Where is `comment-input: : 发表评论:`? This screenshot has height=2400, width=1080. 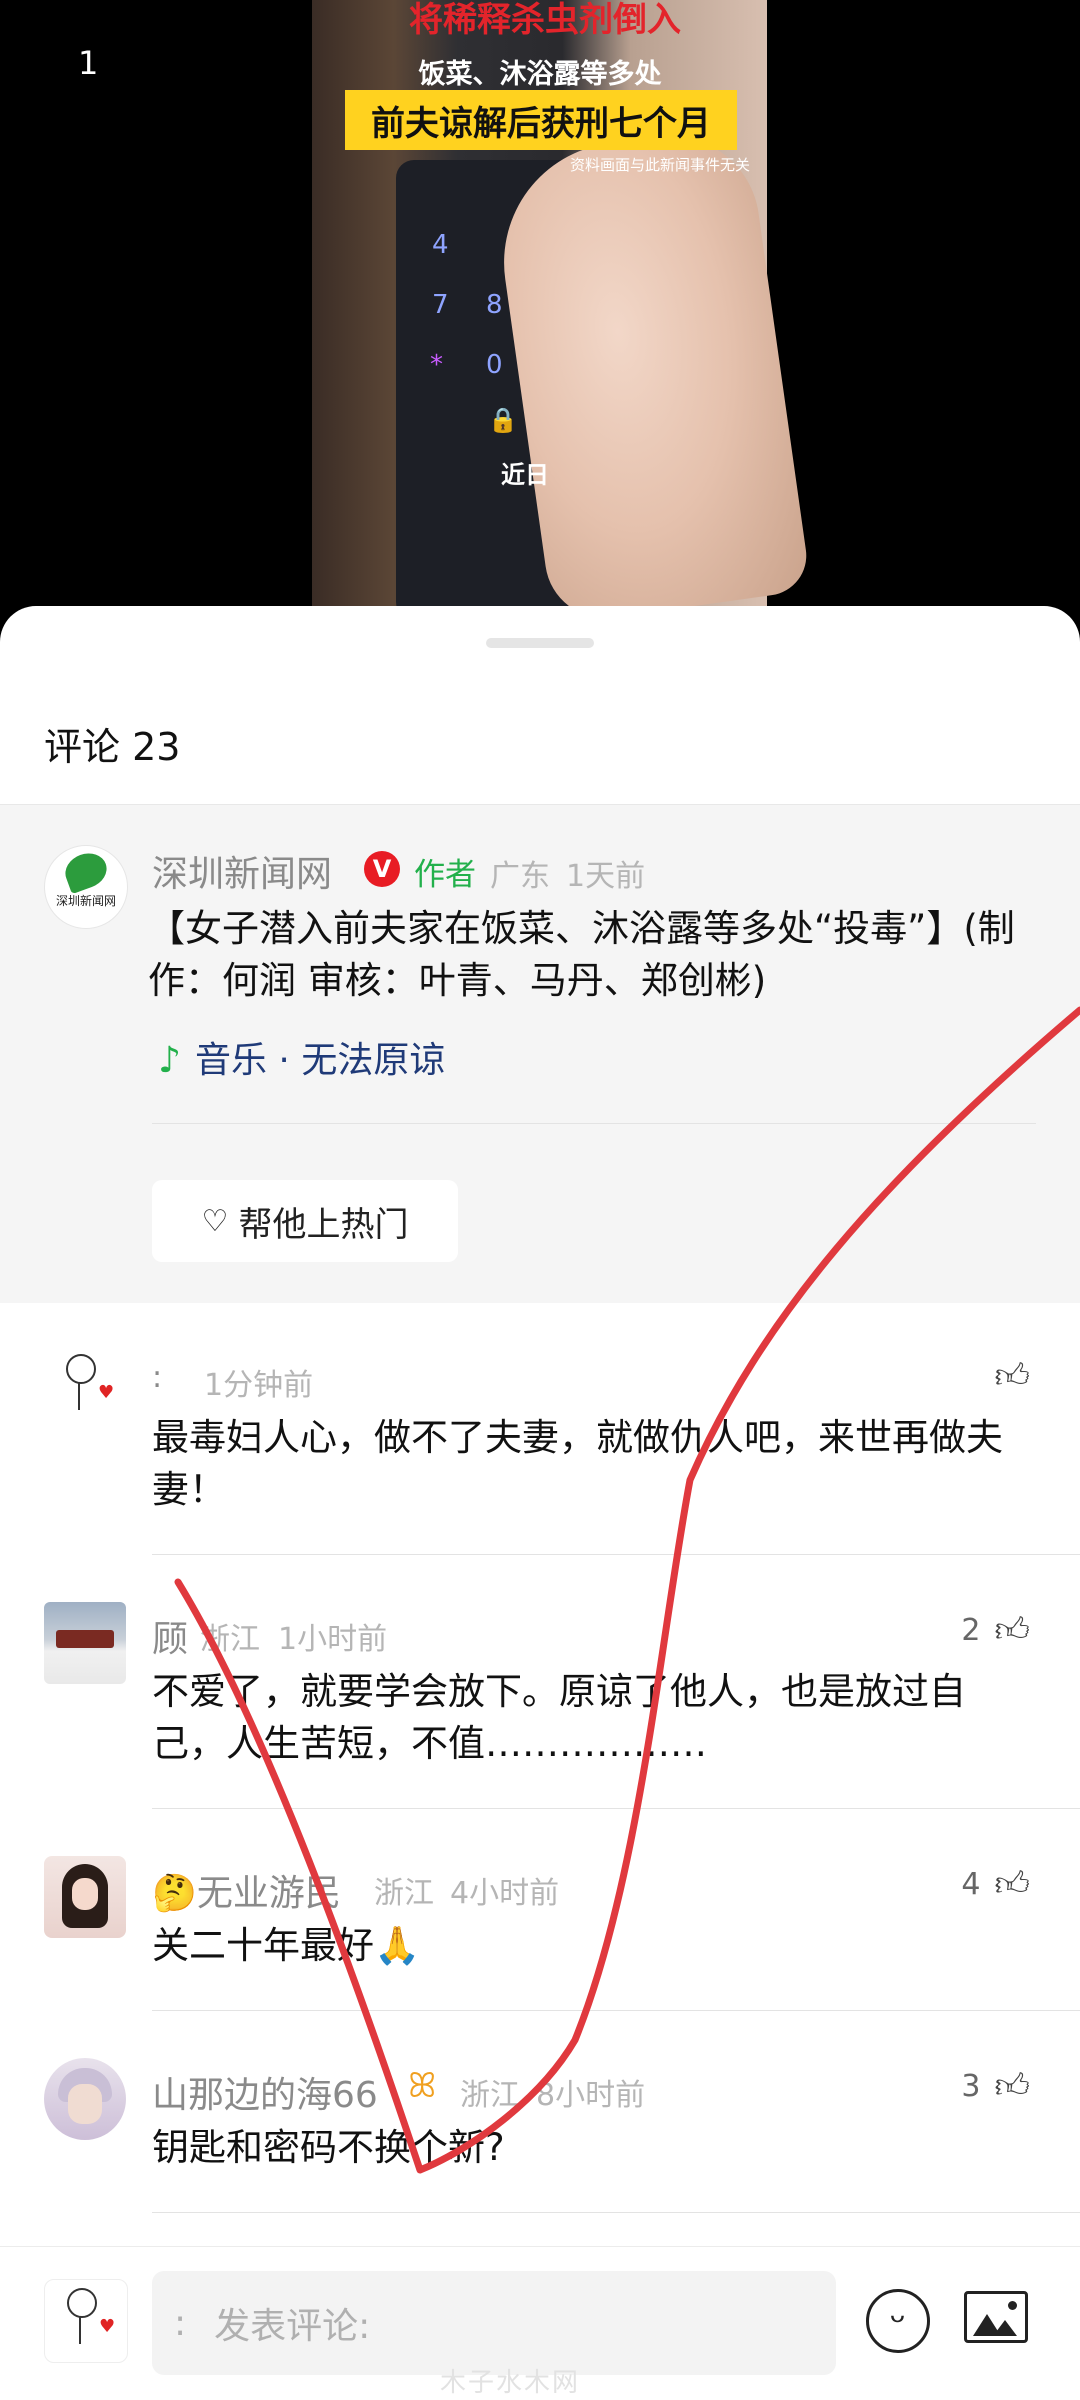 comment-input: : 发表评论: is located at coordinates (494, 2323).